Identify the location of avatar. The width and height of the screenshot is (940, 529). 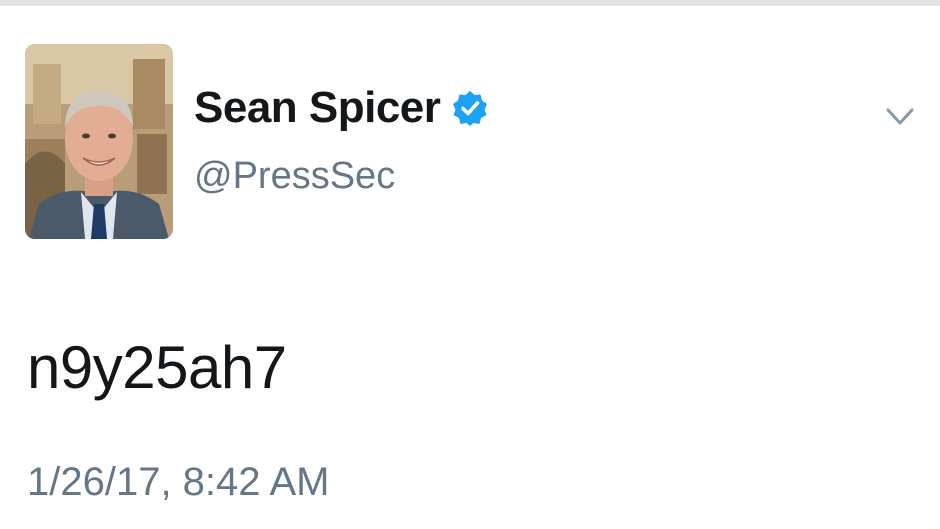
(99, 141).